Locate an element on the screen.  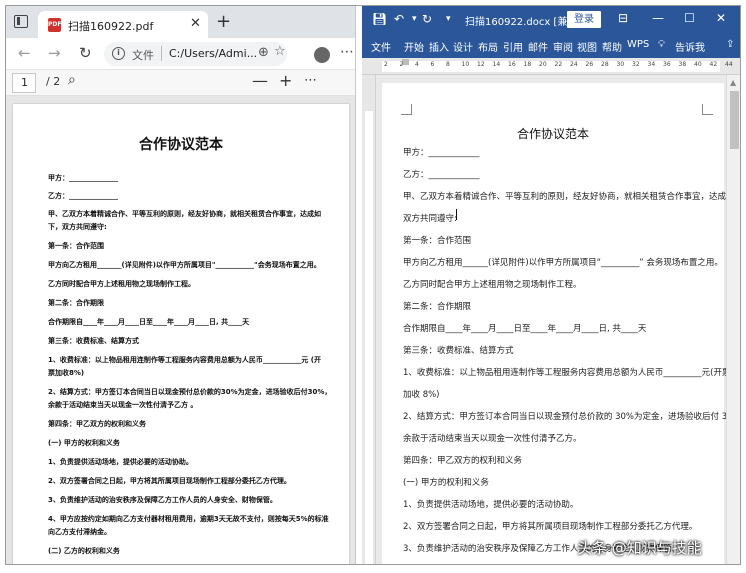
address-bar: ← → ↻ i 文件 C:/Users/Admi... ⊕ ☆ ⋯ is located at coordinates (180, 54).